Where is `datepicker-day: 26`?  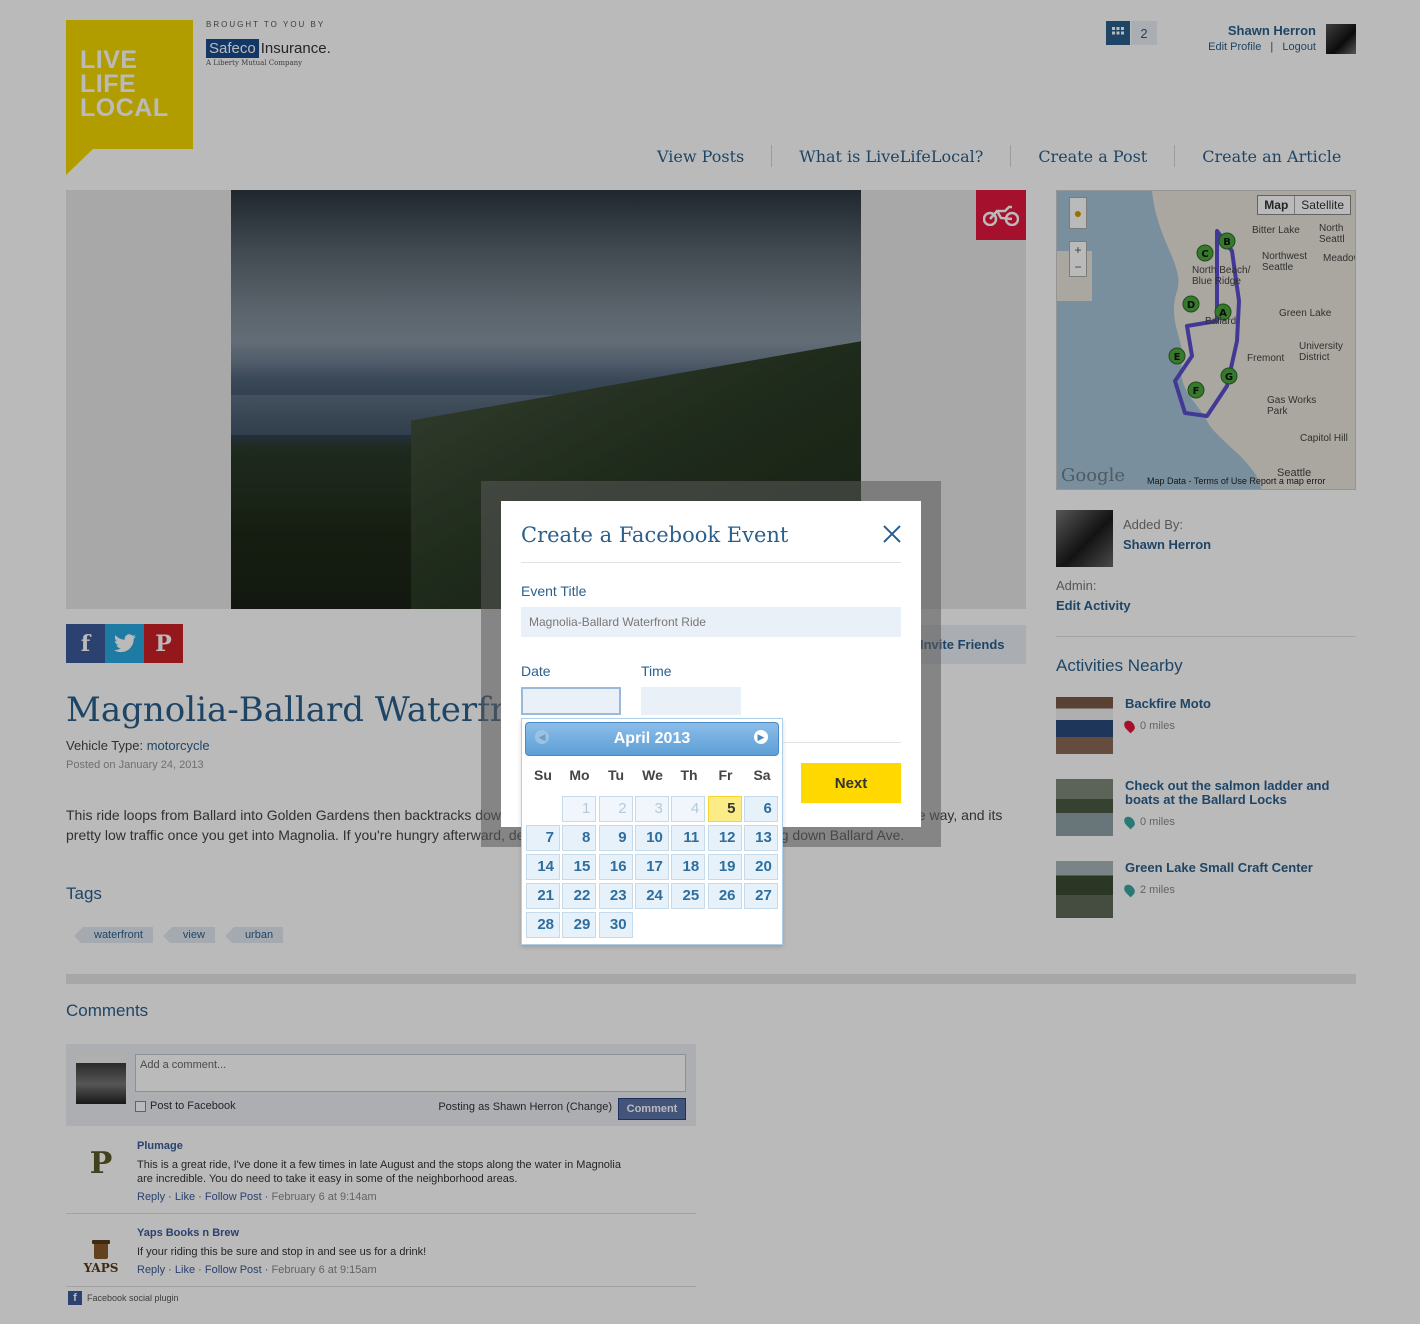
datepicker-day: 26 is located at coordinates (724, 896).